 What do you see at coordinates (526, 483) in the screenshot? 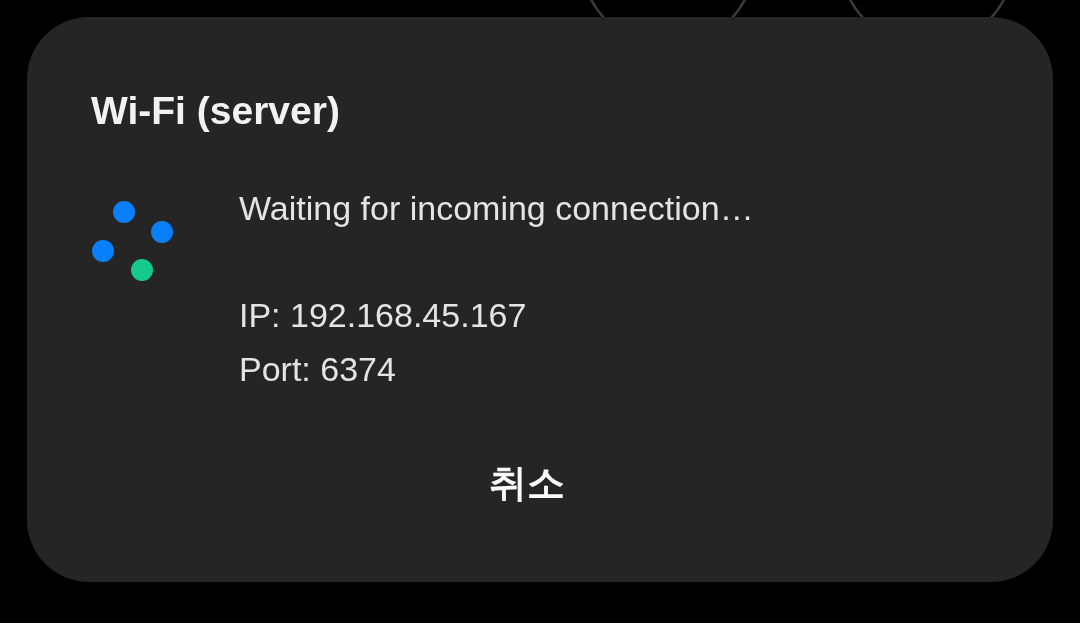
I see `cancel-button: 취소` at bounding box center [526, 483].